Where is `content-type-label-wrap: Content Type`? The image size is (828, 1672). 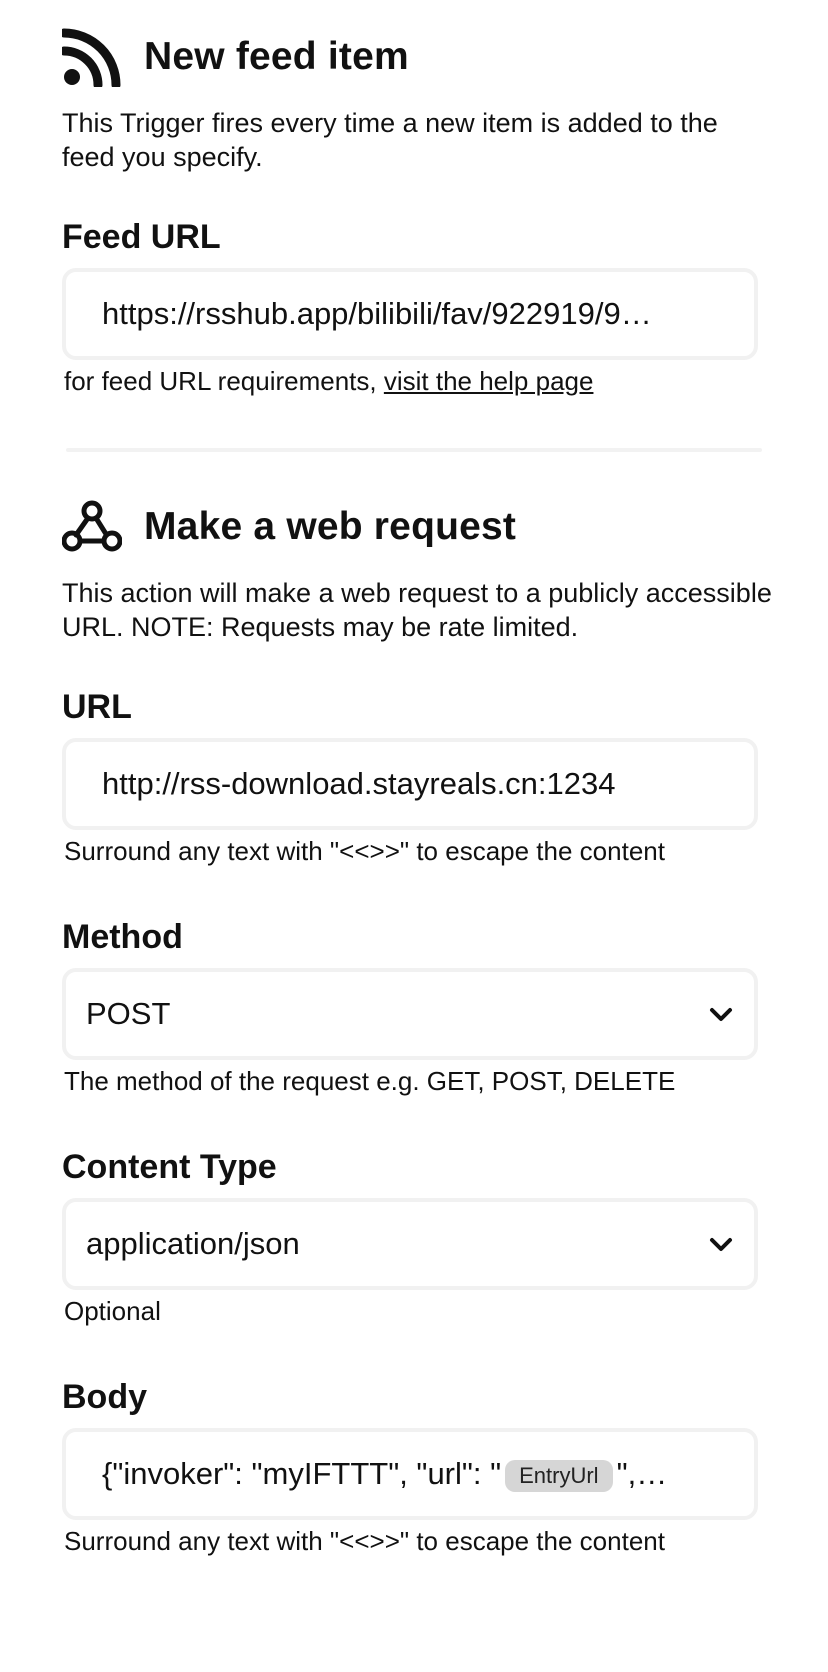 content-type-label-wrap: Content Type is located at coordinates (169, 1167).